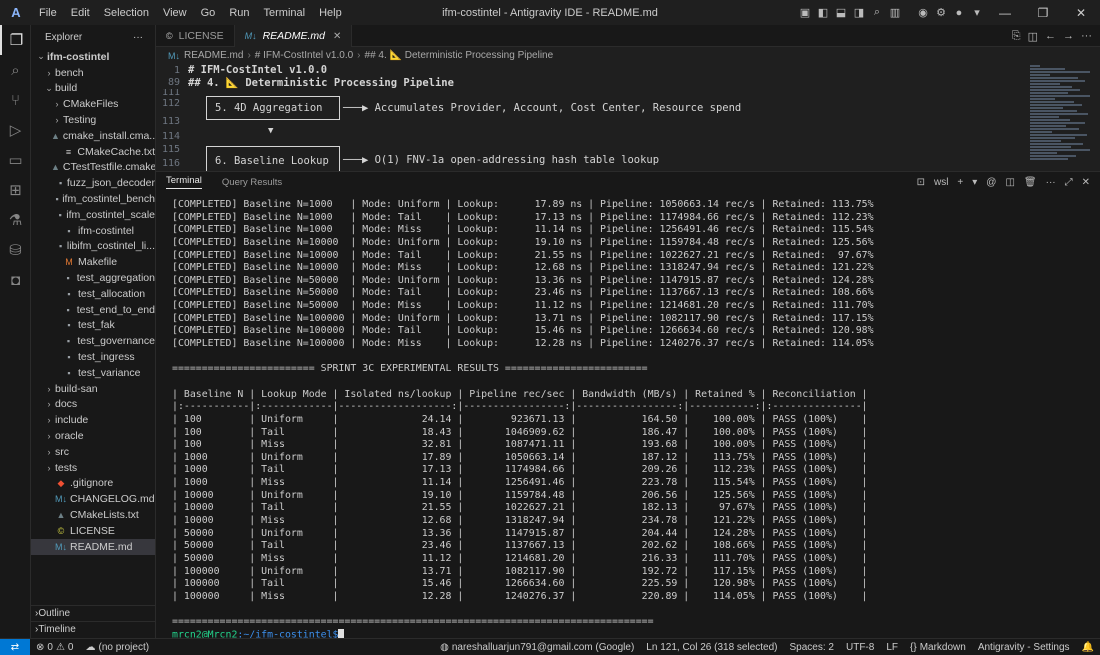  Describe the element at coordinates (93, 120) in the screenshot. I see `tree-folder: › Testing` at that location.